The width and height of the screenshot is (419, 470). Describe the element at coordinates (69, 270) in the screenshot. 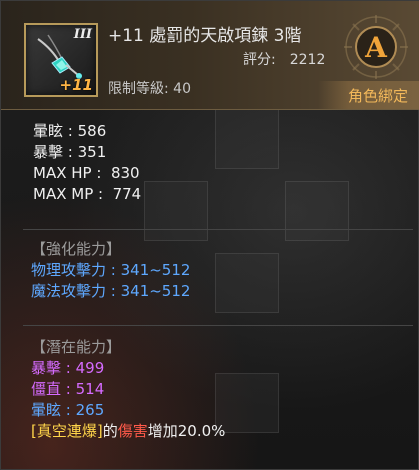

I see `stat-name: 物理攻擊力` at that location.